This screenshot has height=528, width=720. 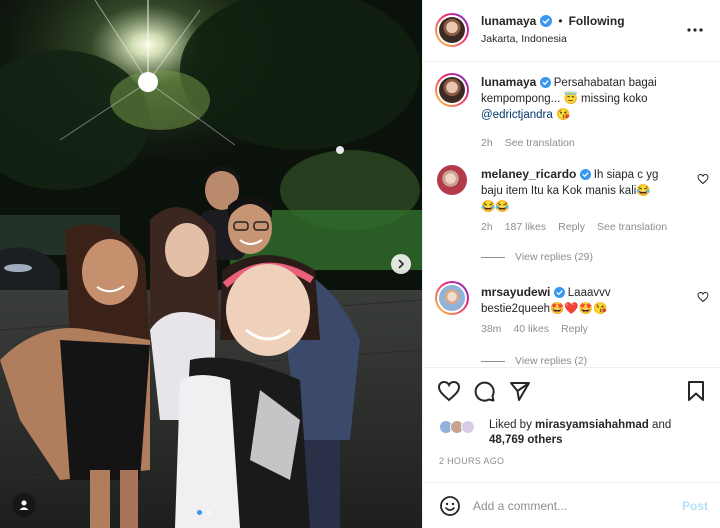 What do you see at coordinates (589, 293) in the screenshot?
I see `comment-text-1: Laaavvv` at bounding box center [589, 293].